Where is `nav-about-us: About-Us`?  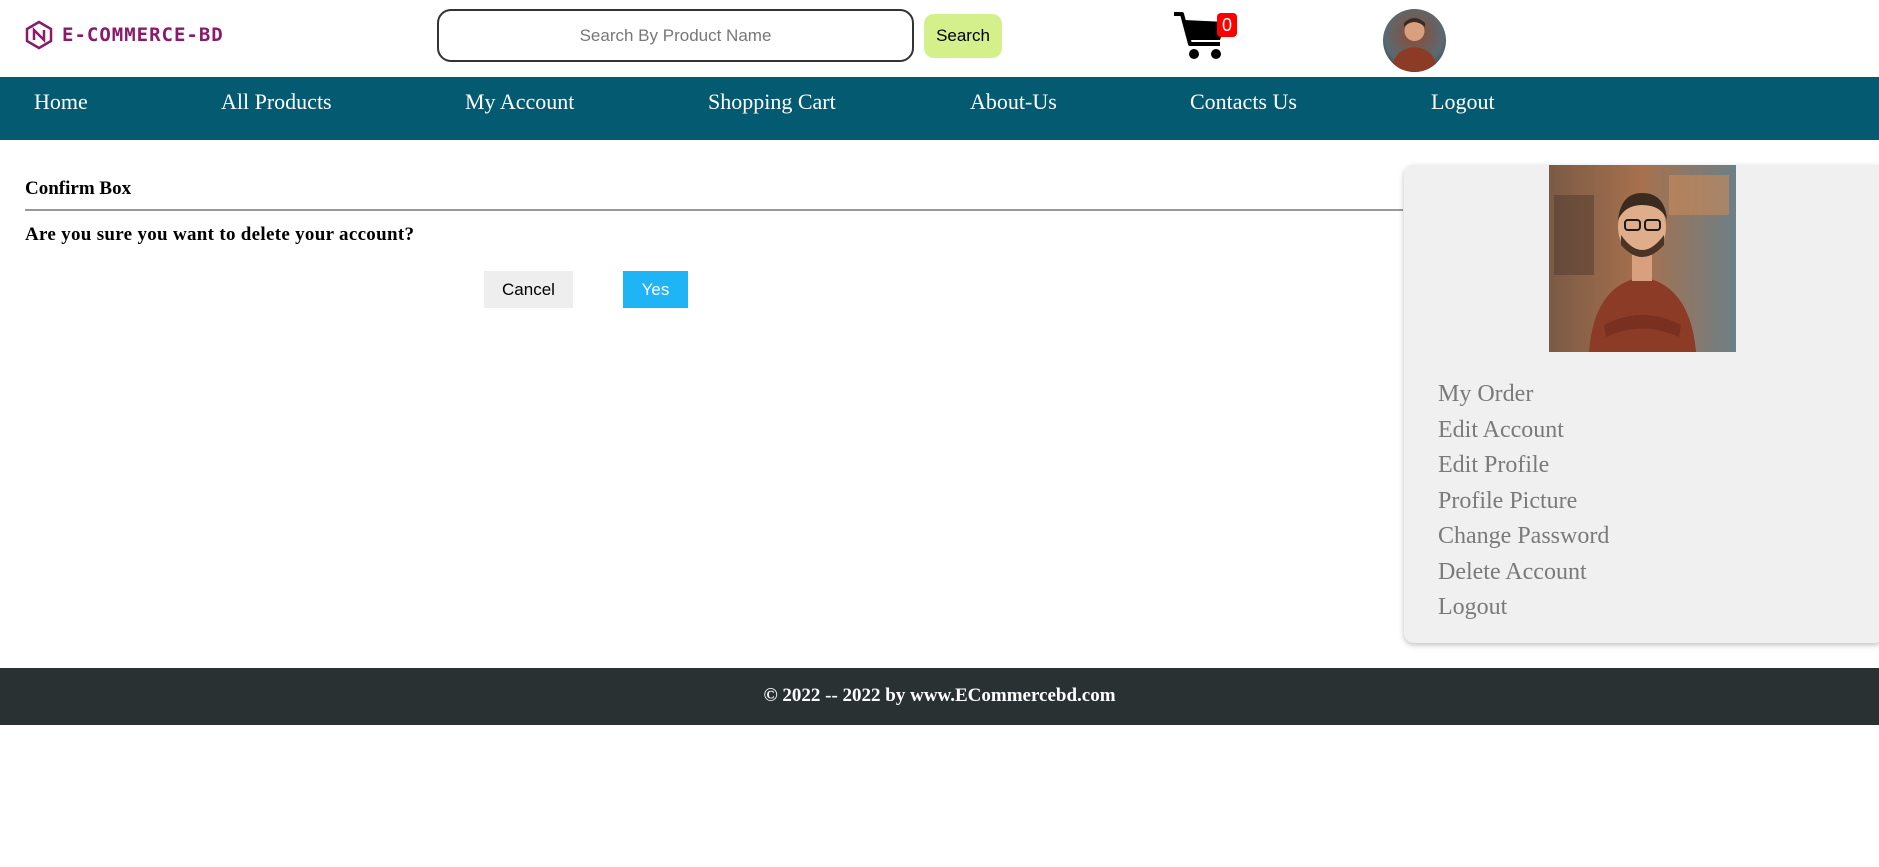 nav-about-us: About-Us is located at coordinates (1013, 102).